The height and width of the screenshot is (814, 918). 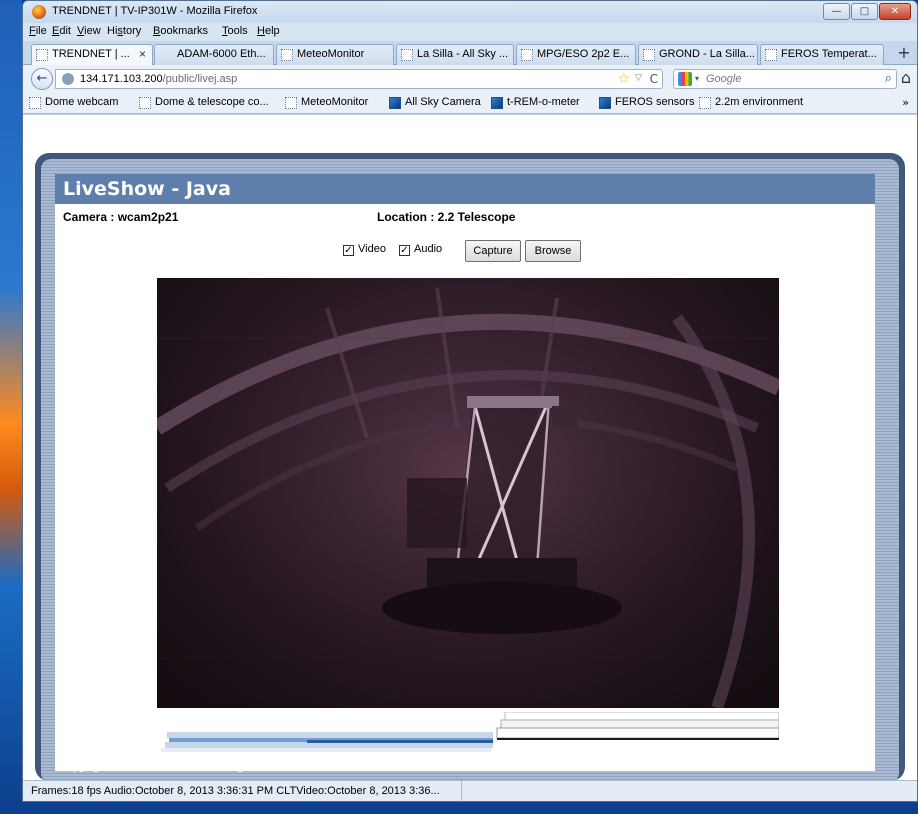 I want to click on home-icon: ⌂, so click(x=906, y=77).